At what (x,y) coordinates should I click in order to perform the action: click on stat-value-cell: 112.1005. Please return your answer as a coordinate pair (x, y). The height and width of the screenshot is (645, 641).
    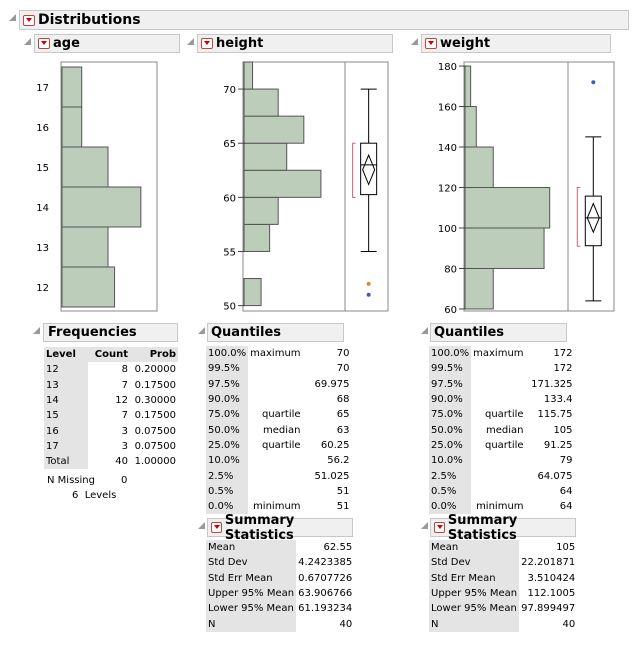
    Looking at the image, I should click on (551, 594).